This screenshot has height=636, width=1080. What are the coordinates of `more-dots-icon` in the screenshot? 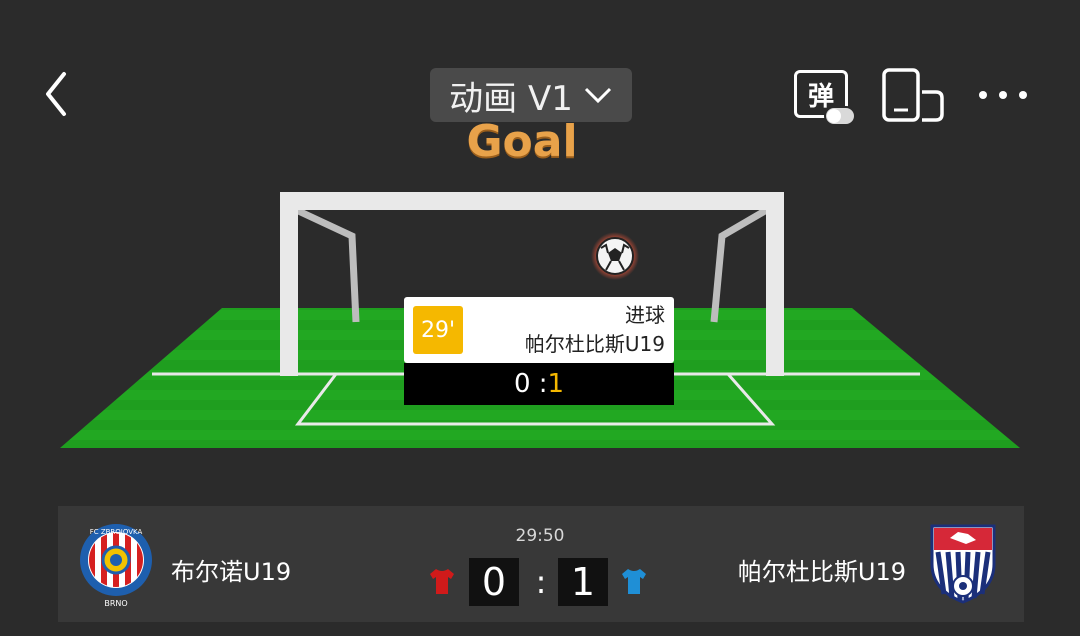 It's located at (1003, 95).